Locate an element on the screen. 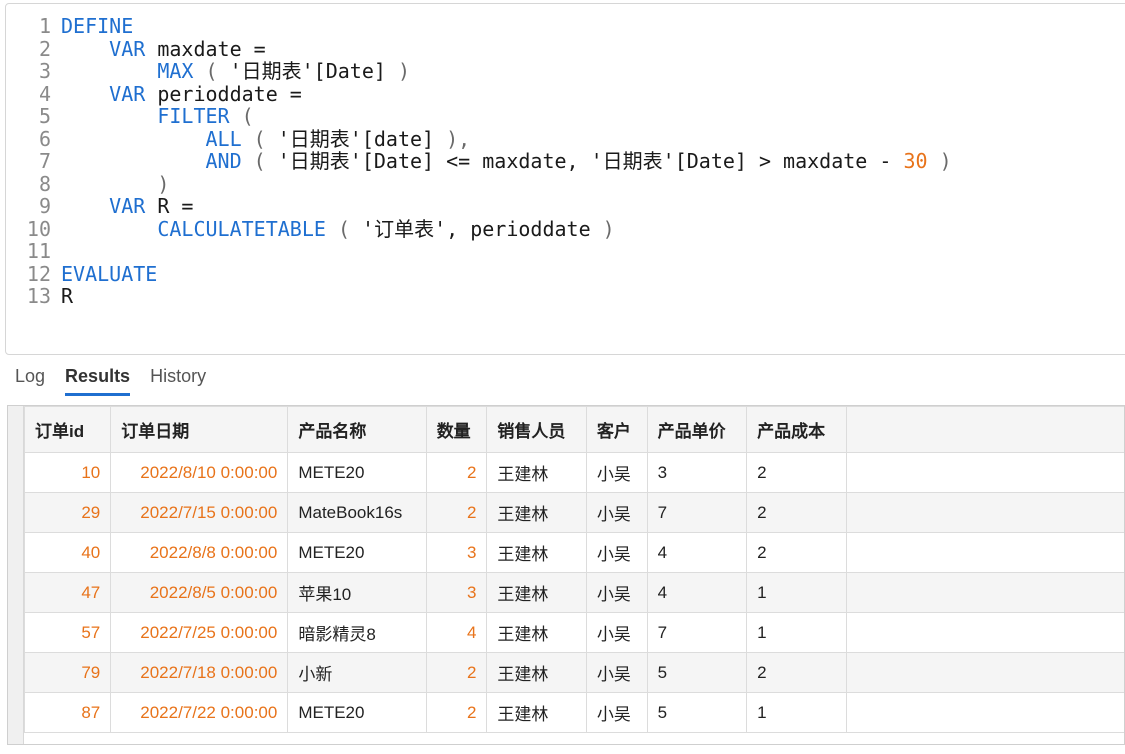 The image size is (1125, 754). table-cell: 暗影精灵8 is located at coordinates (357, 632).